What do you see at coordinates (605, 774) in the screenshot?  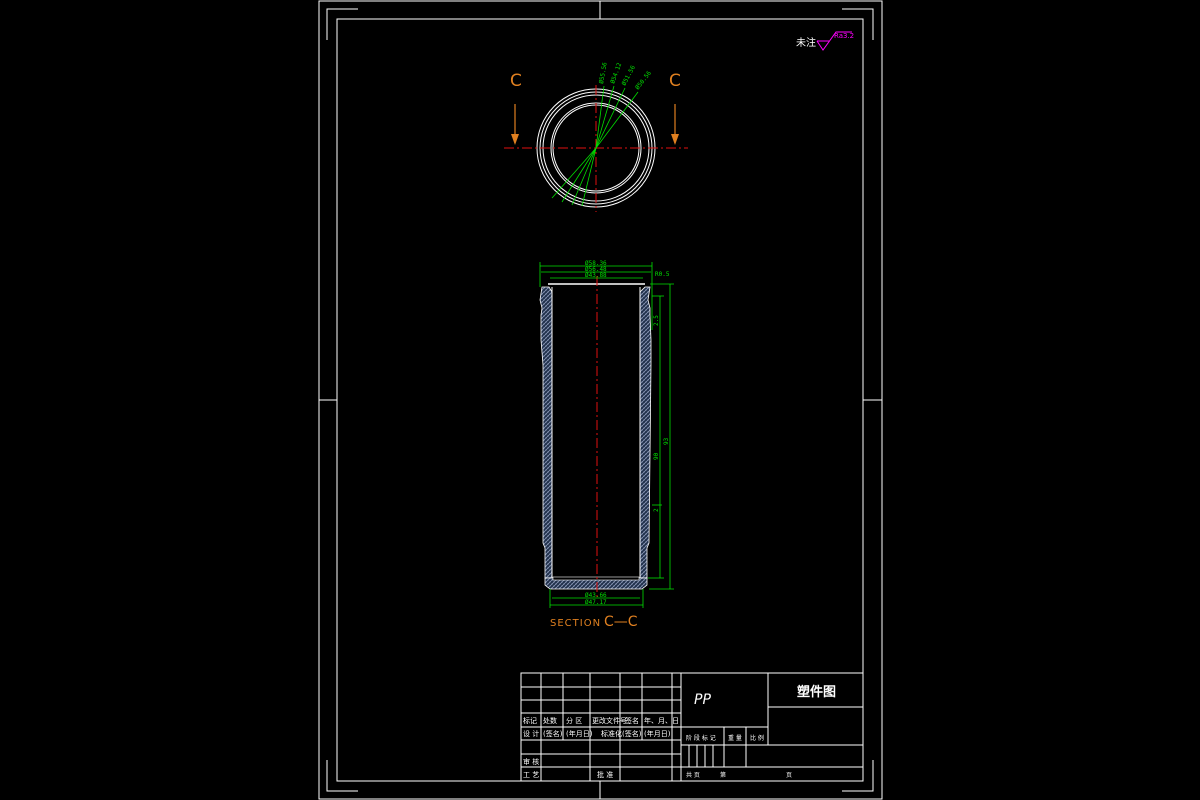 I see `approve-label: 批 准` at bounding box center [605, 774].